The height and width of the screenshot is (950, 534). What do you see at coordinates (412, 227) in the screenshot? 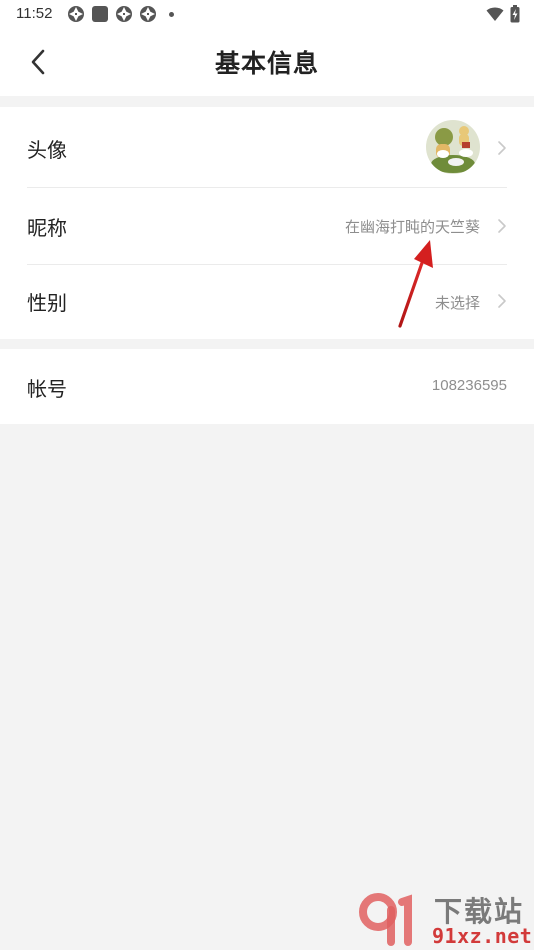
I see `nickname-value: 在幽海打盹的天竺葵` at bounding box center [412, 227].